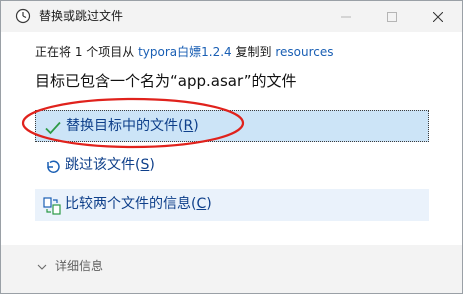 The width and height of the screenshot is (463, 294). I want to click on skip-file-option: 跳过该文件(S), so click(232, 166).